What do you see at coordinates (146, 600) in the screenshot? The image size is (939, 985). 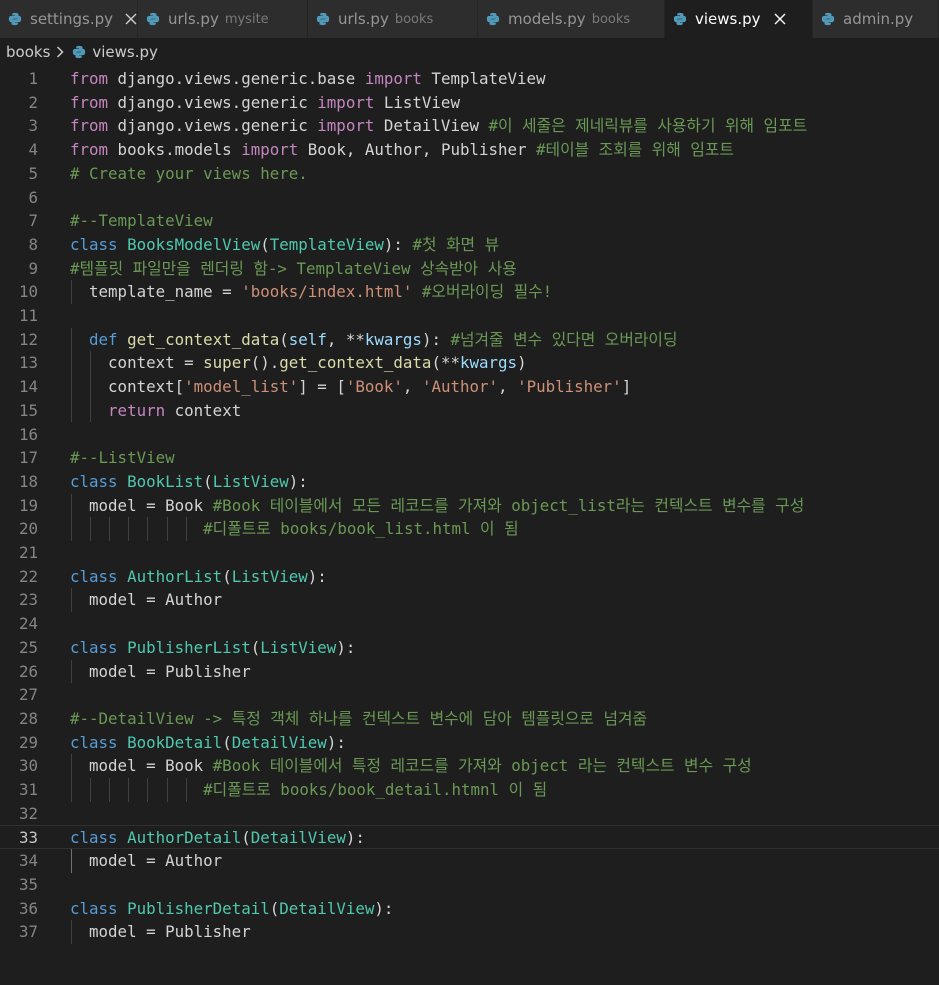 I see `code-token: model = Author` at bounding box center [146, 600].